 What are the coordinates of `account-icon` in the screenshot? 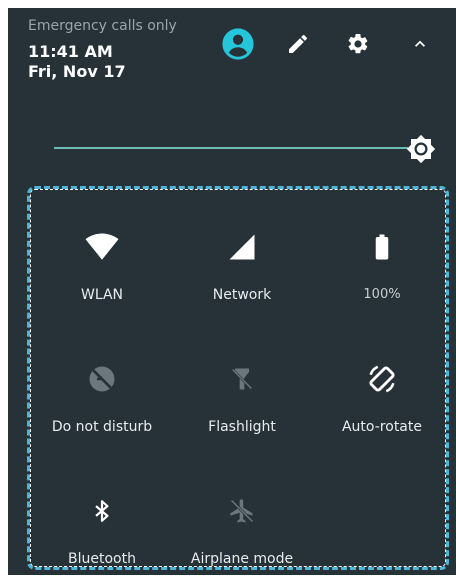 It's located at (238, 44).